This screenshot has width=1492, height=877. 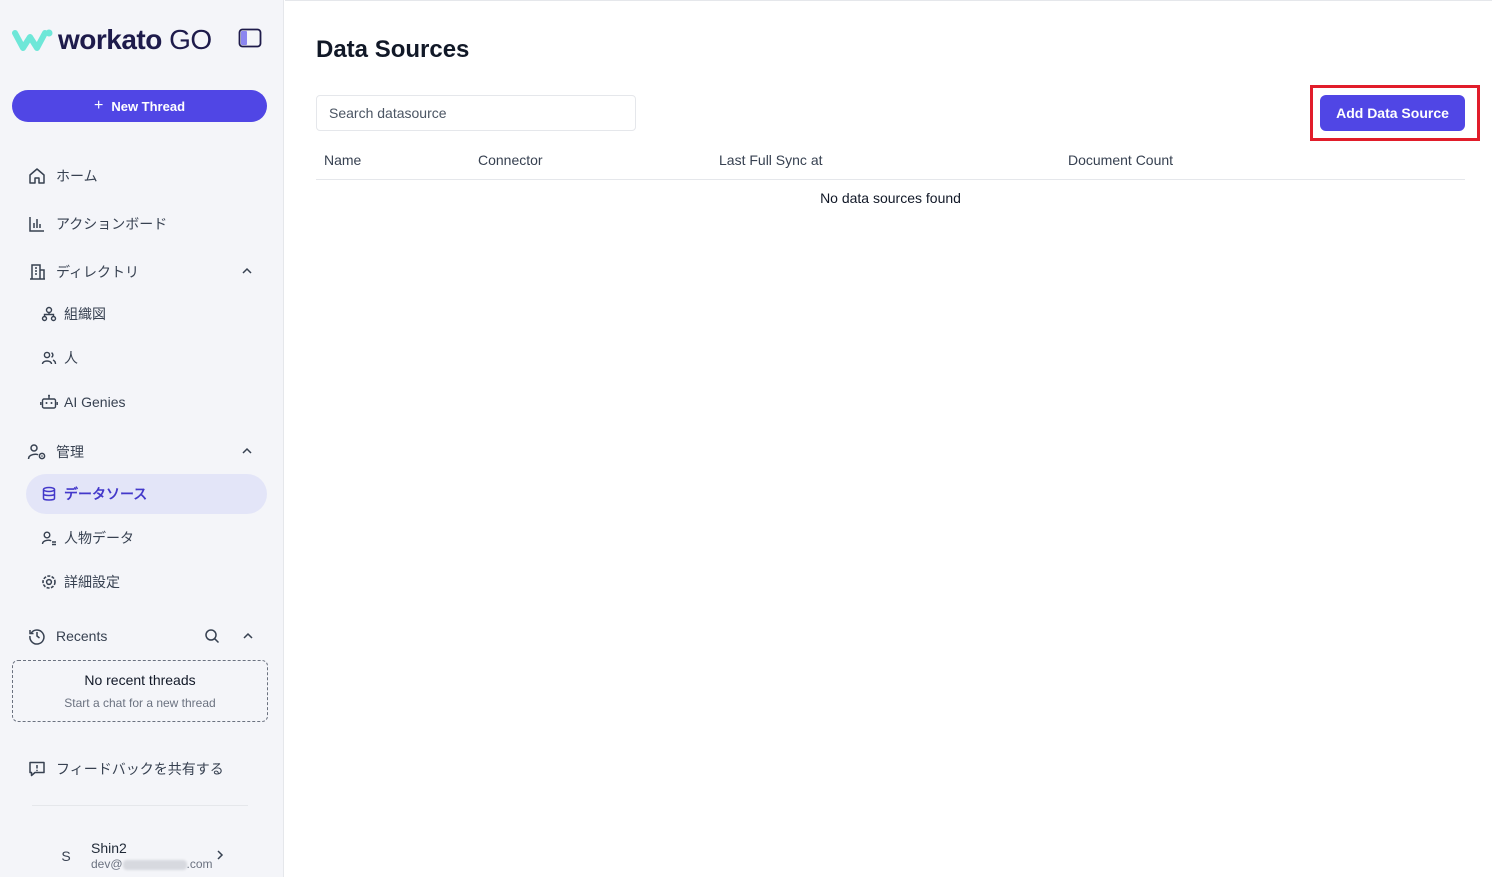 I want to click on bar-chart-icon, so click(x=37, y=224).